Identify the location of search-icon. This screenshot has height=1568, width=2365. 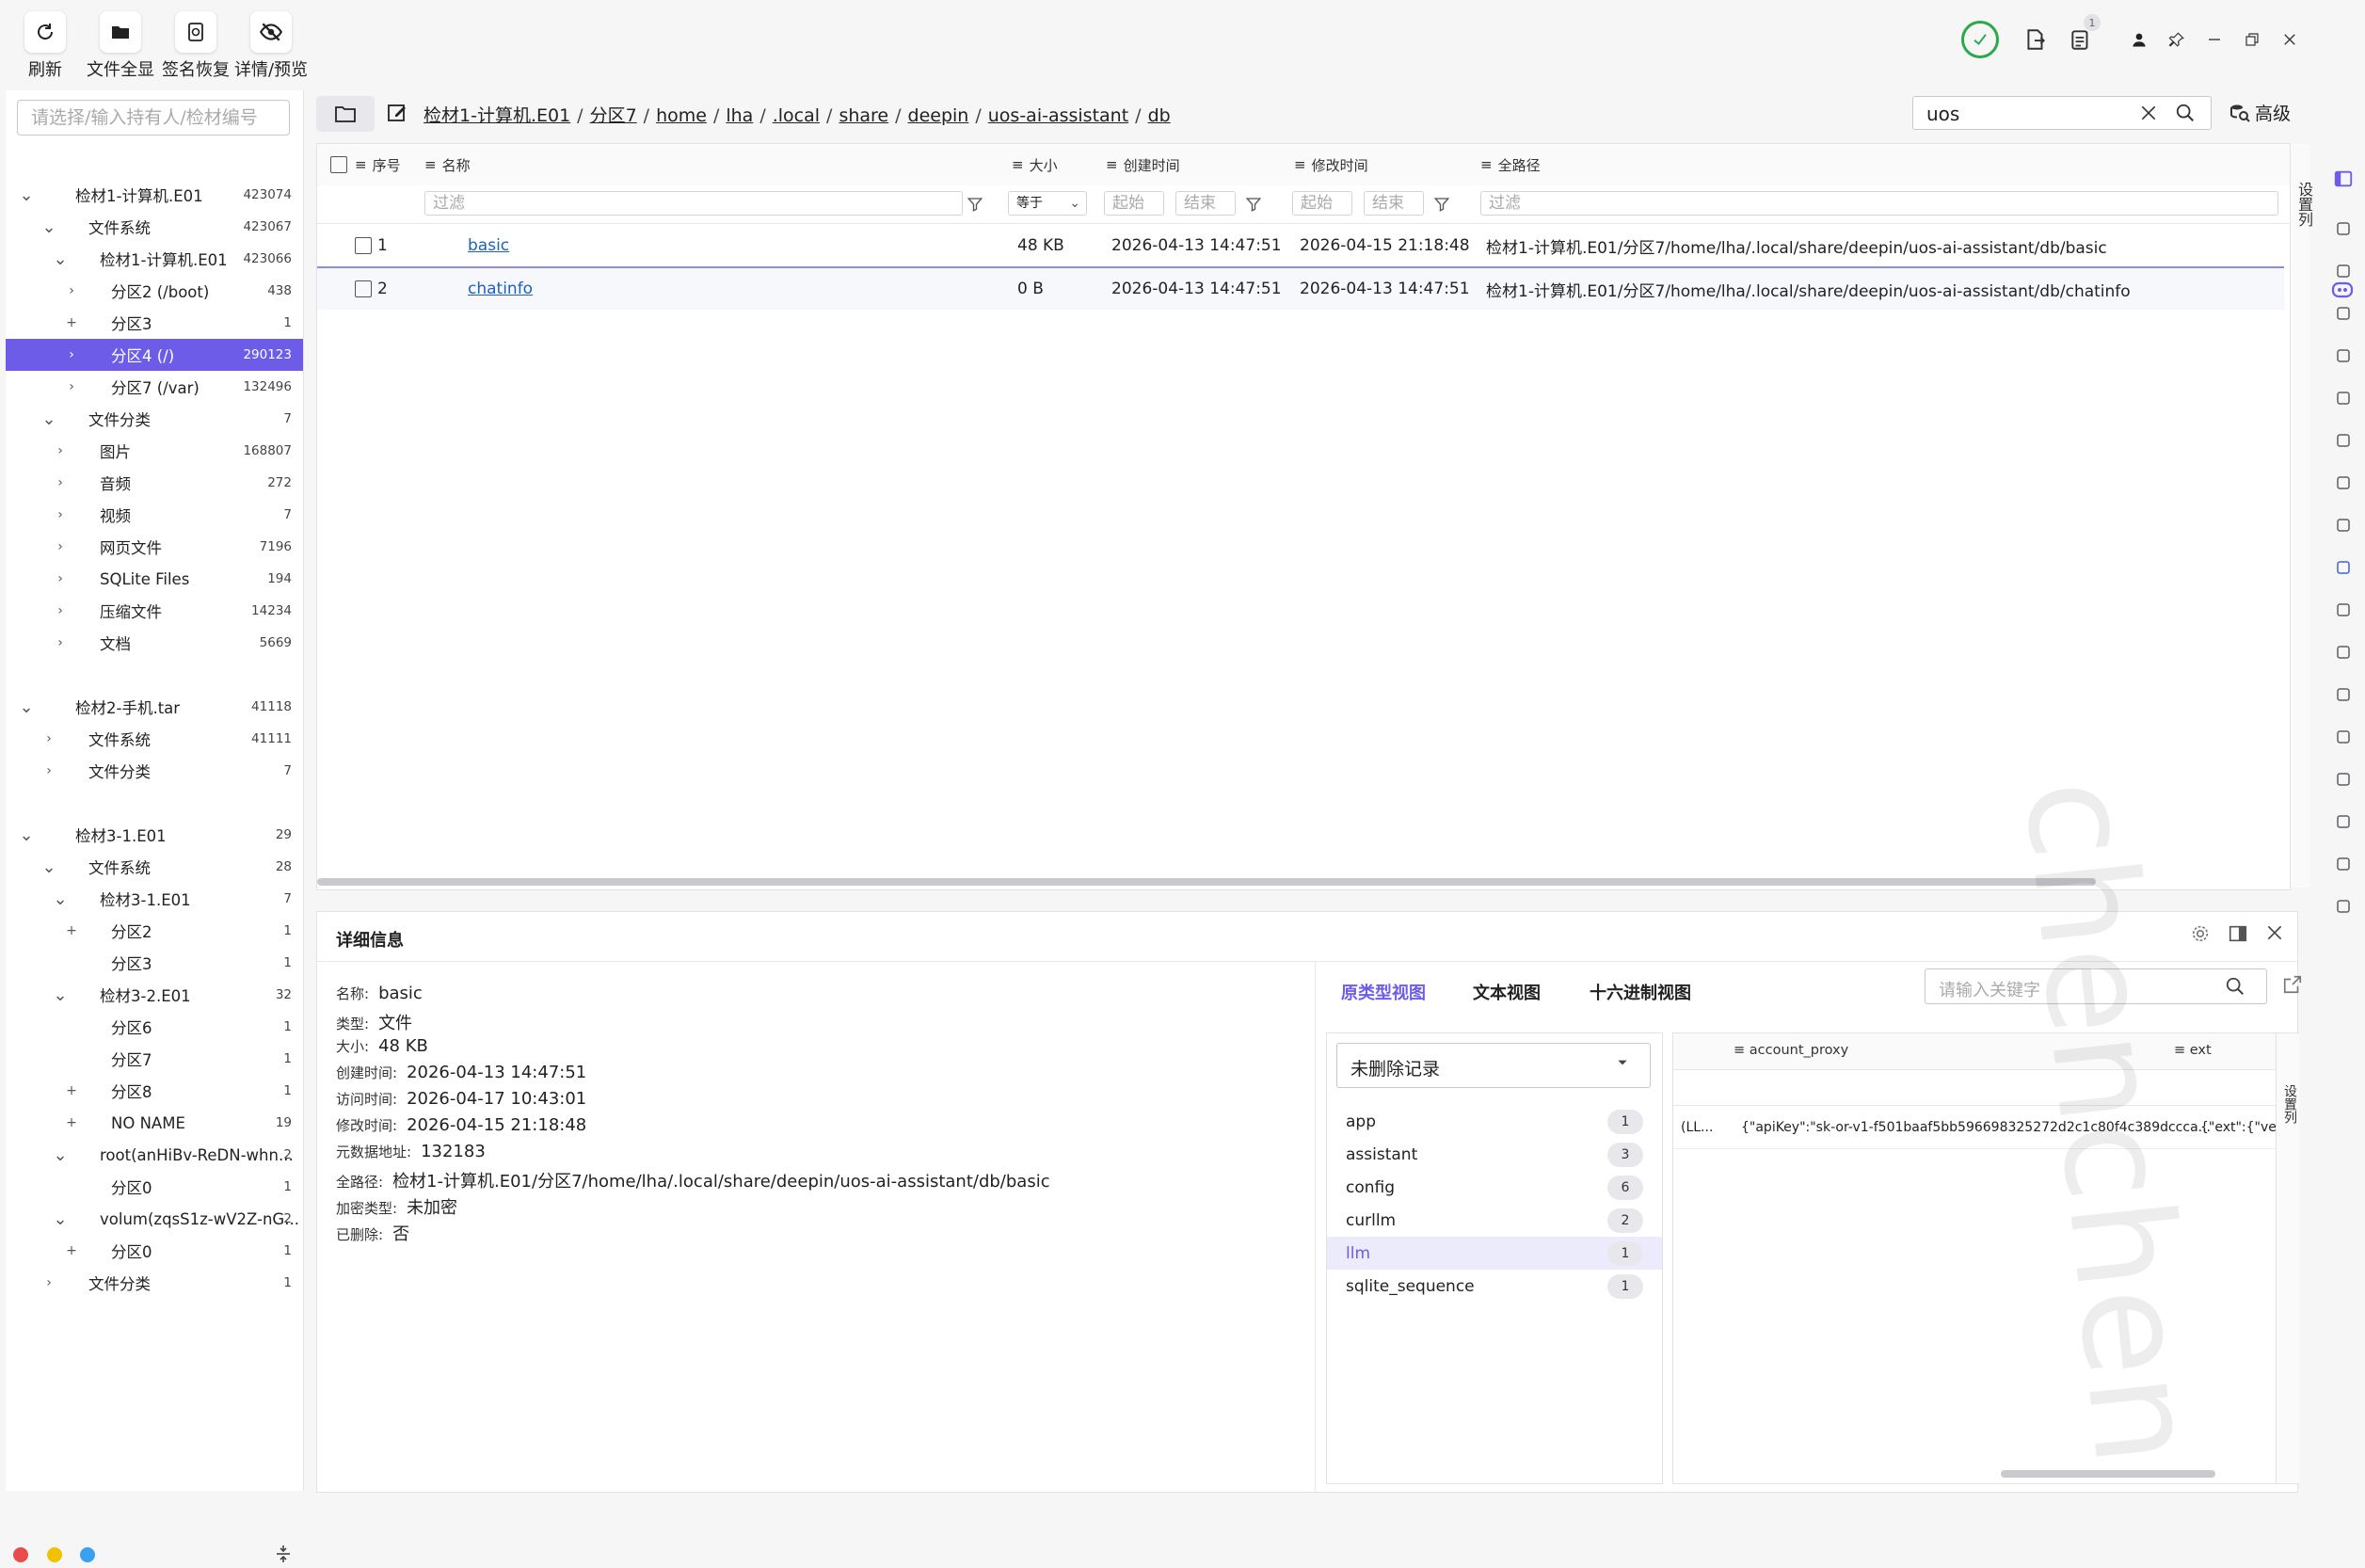
(2185, 115).